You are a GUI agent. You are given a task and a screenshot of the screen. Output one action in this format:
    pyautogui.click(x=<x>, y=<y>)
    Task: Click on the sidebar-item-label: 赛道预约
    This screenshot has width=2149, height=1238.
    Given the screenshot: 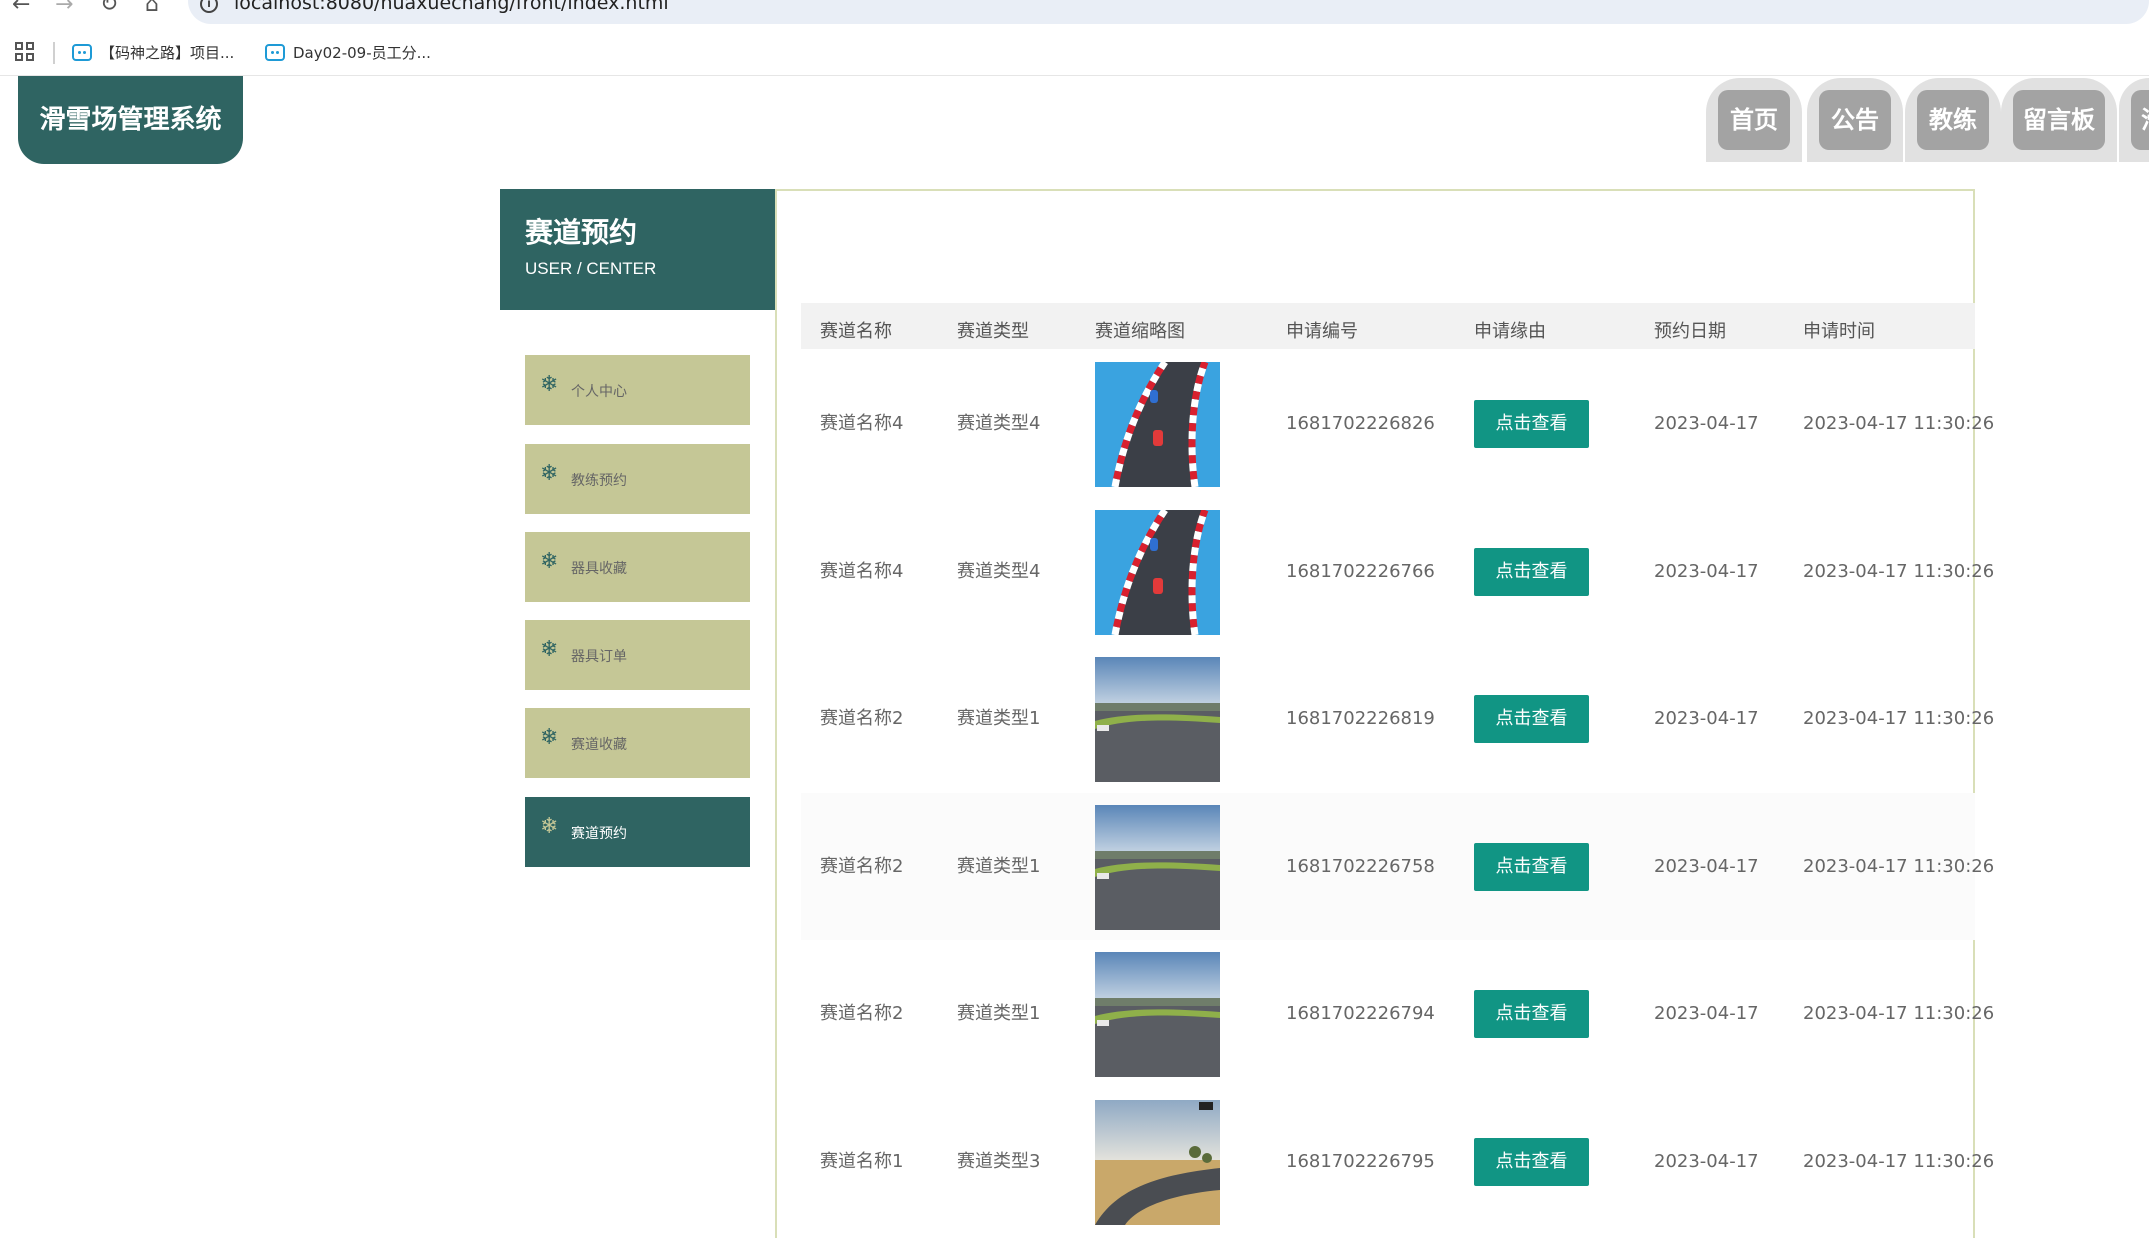 What is the action you would take?
    pyautogui.click(x=599, y=834)
    